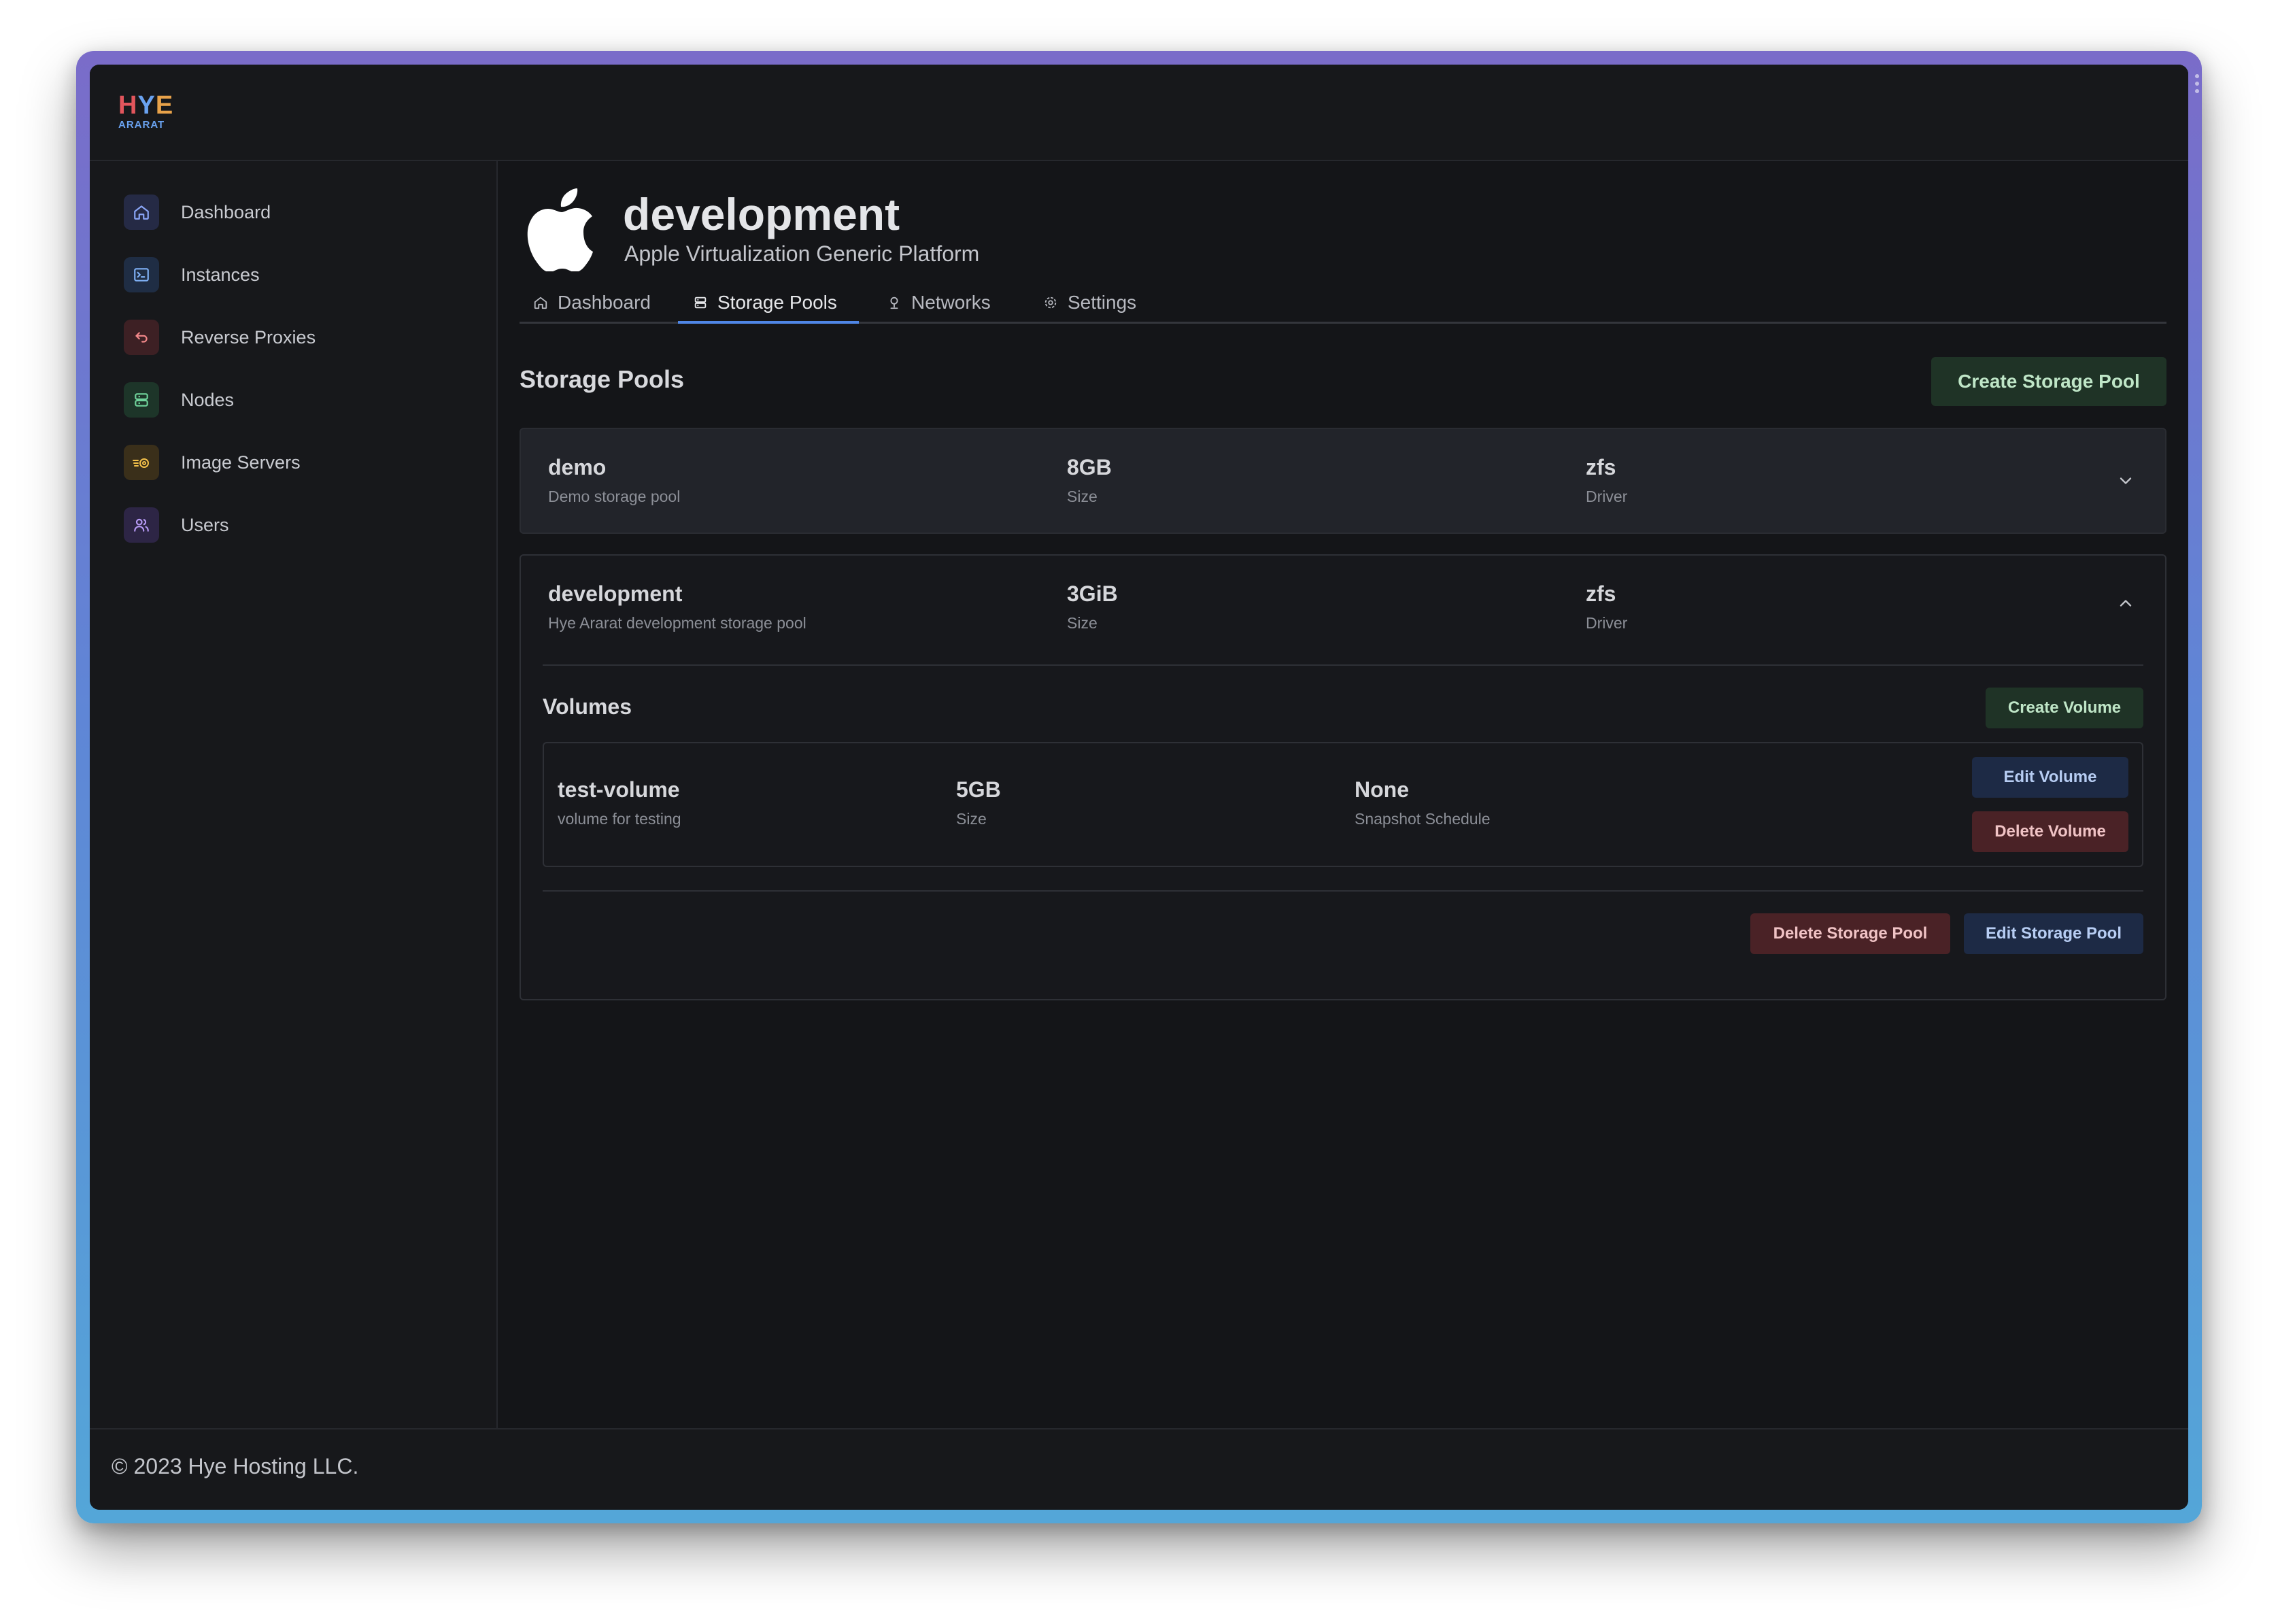 The image size is (2278, 1624). Describe the element at coordinates (2126, 480) in the screenshot. I see `chevron-down-icon` at that location.